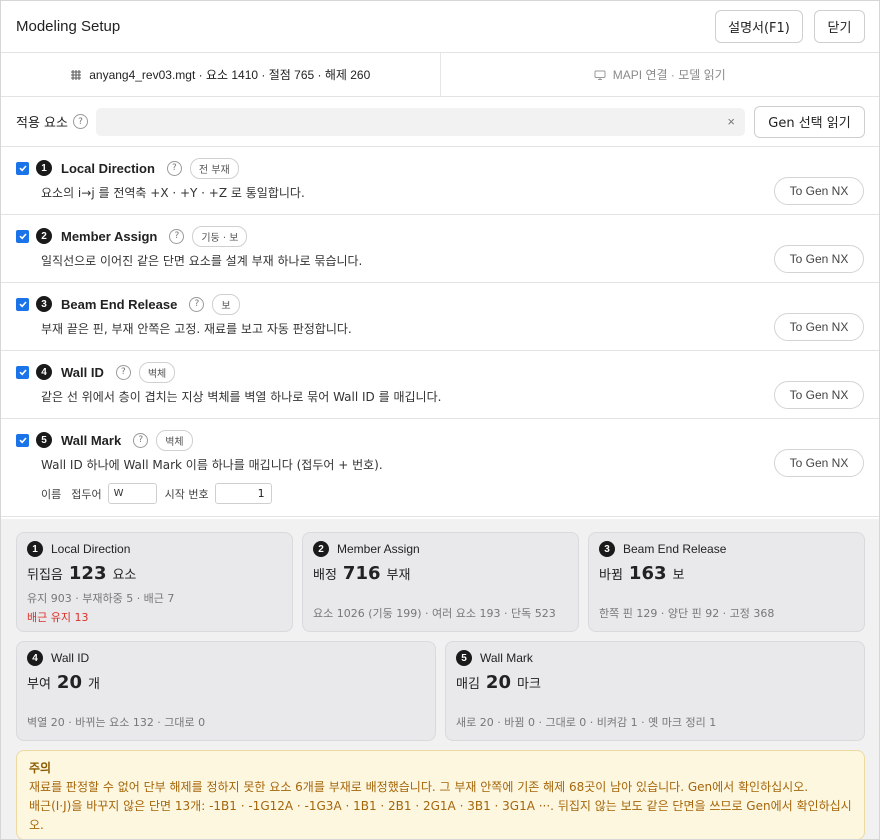 The height and width of the screenshot is (840, 880). I want to click on card-value: 123, so click(87, 573).